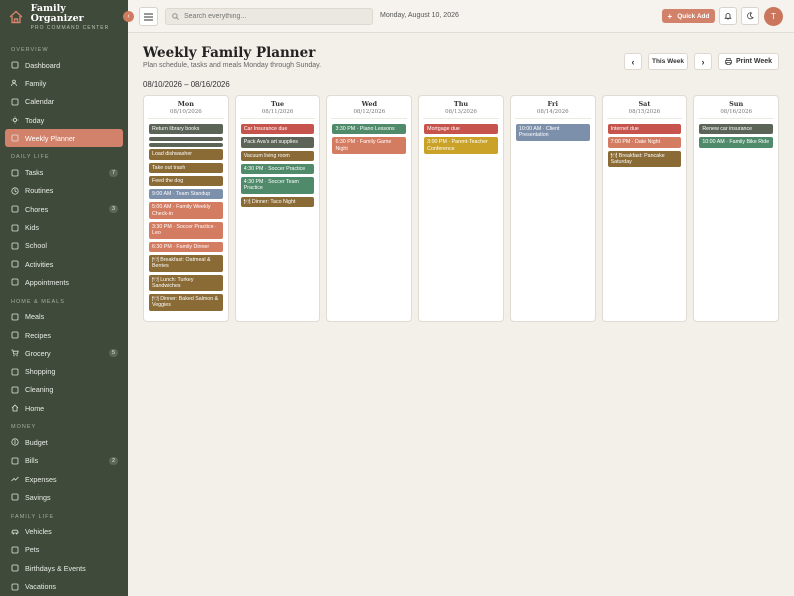 This screenshot has height=596, width=794. Describe the element at coordinates (64, 102) in the screenshot. I see `sidebar-item-calendar: Calendar` at that location.